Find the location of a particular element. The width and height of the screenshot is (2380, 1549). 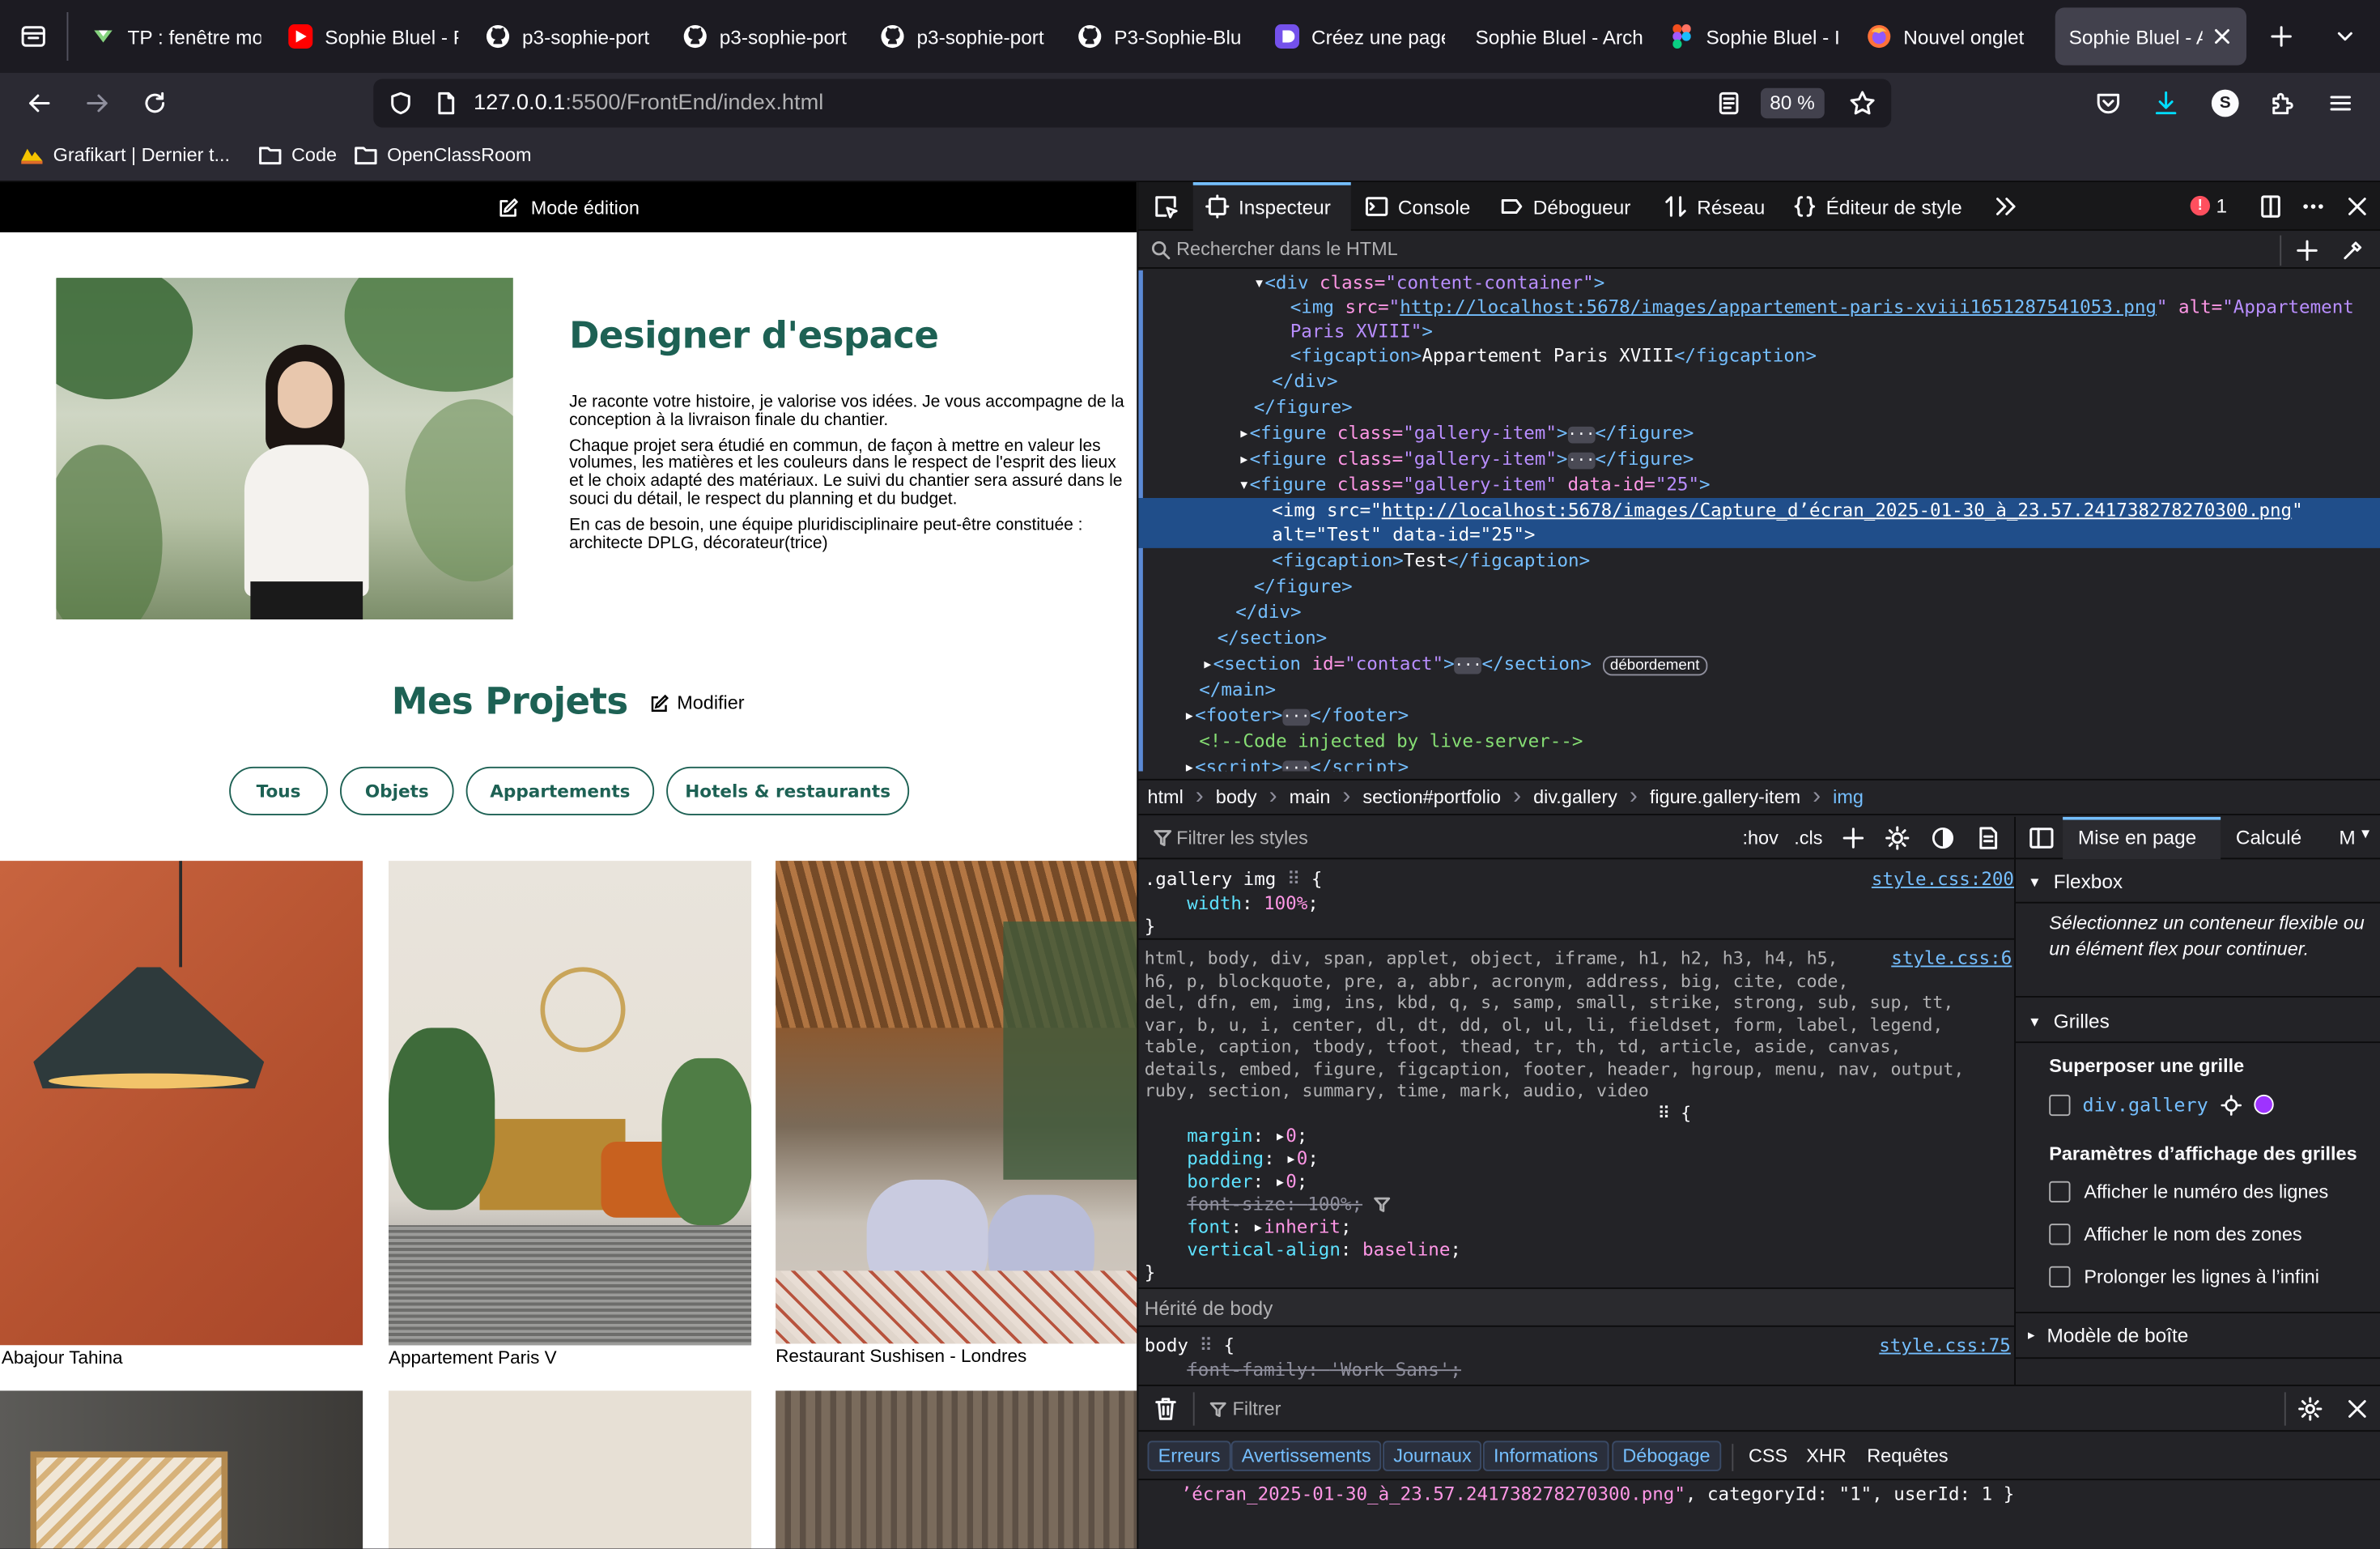

markup-node: Paris XVIII"> is located at coordinates (1362, 332).